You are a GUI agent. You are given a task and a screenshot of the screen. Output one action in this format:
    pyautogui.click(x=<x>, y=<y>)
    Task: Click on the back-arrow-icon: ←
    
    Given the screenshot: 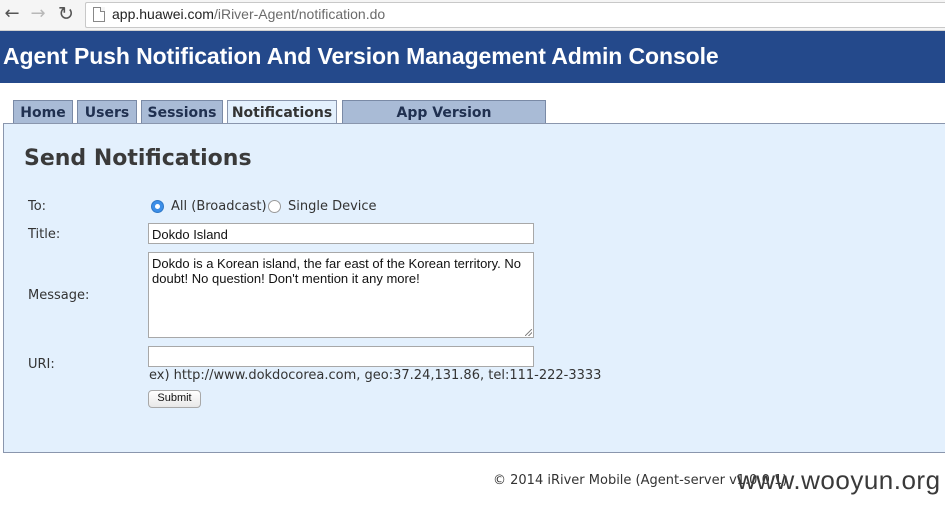 What is the action you would take?
    pyautogui.click(x=12, y=14)
    